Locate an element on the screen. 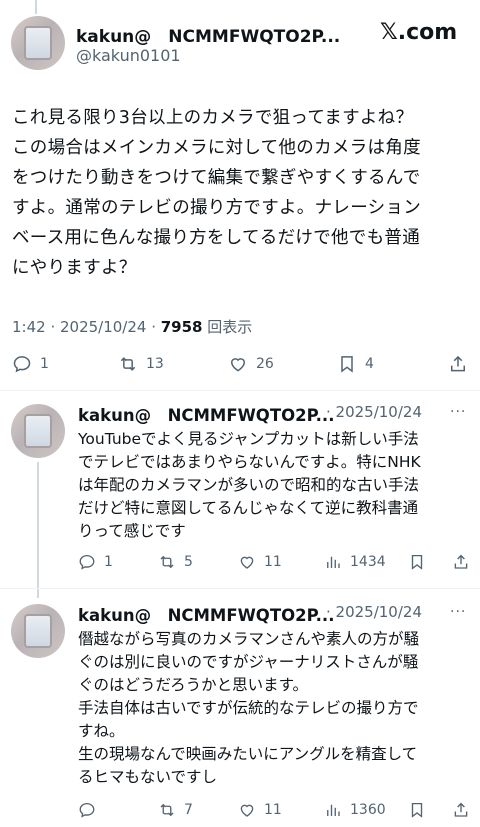 This screenshot has width=480, height=827. x-logo: 𝕏.com is located at coordinates (418, 32).